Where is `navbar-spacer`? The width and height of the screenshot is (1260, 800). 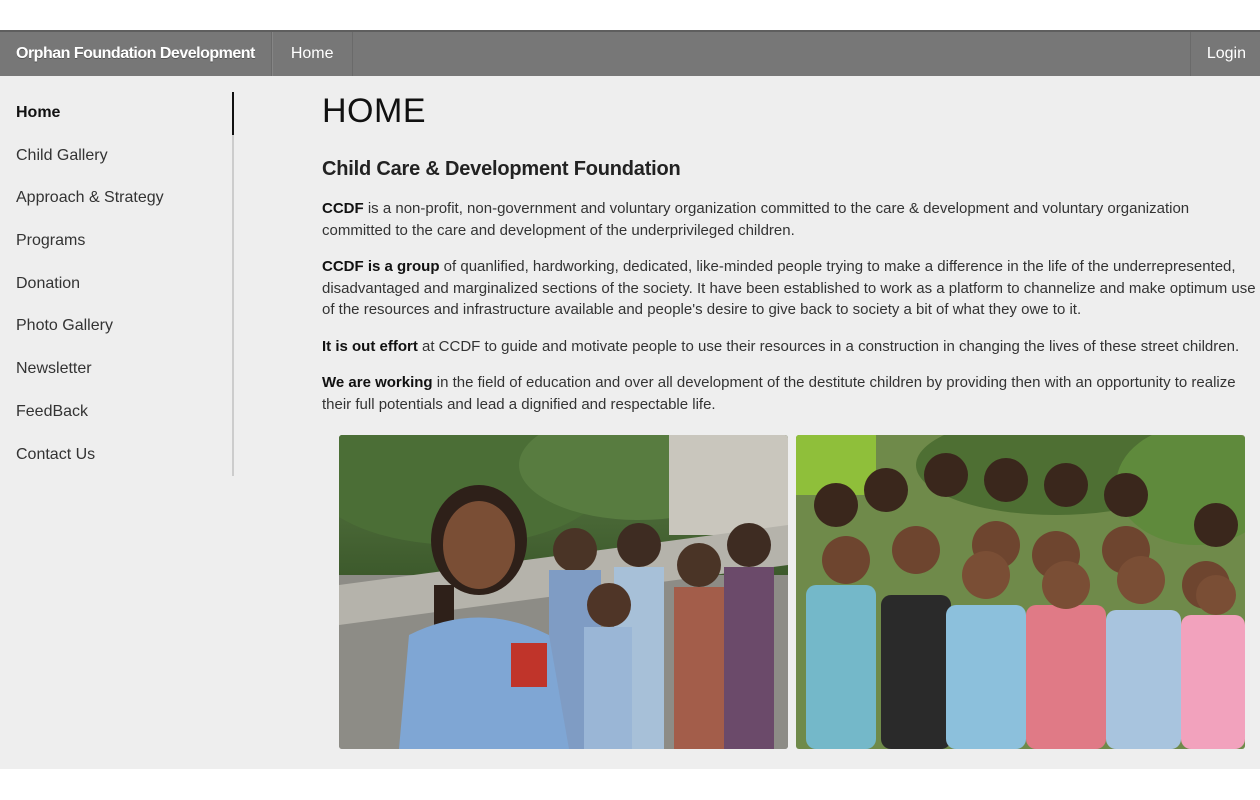
navbar-spacer is located at coordinates (771, 54).